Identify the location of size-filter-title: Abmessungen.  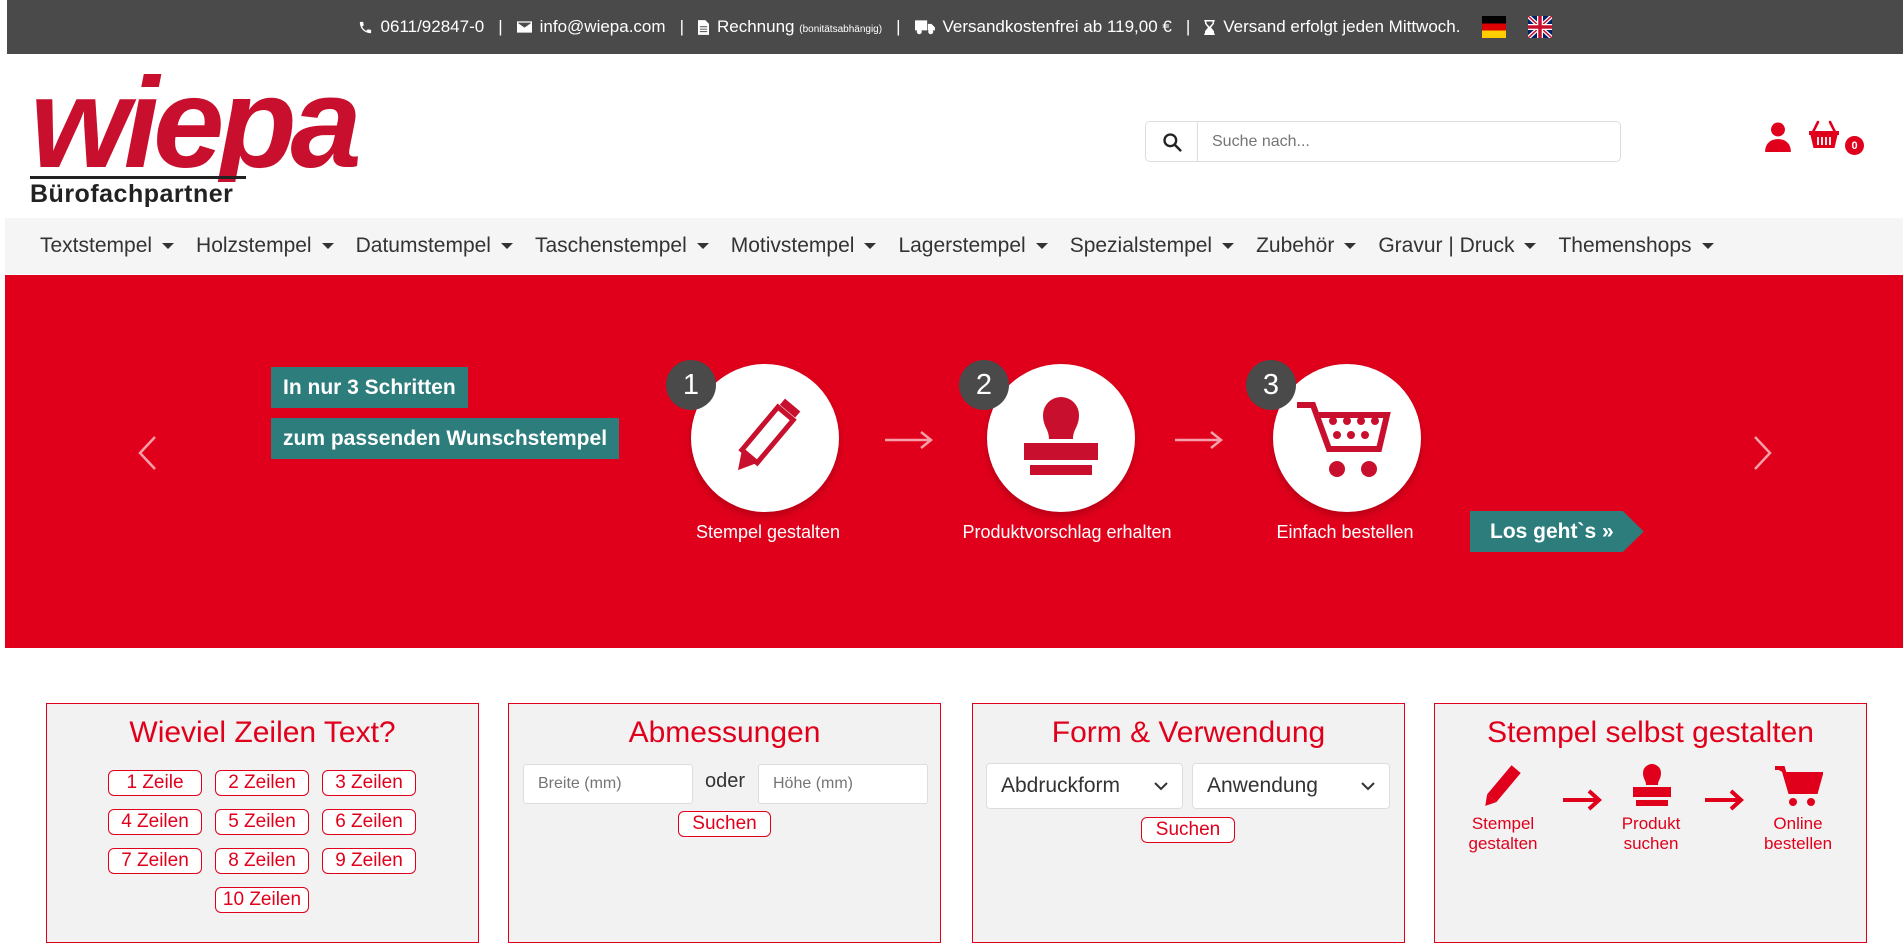
(724, 732).